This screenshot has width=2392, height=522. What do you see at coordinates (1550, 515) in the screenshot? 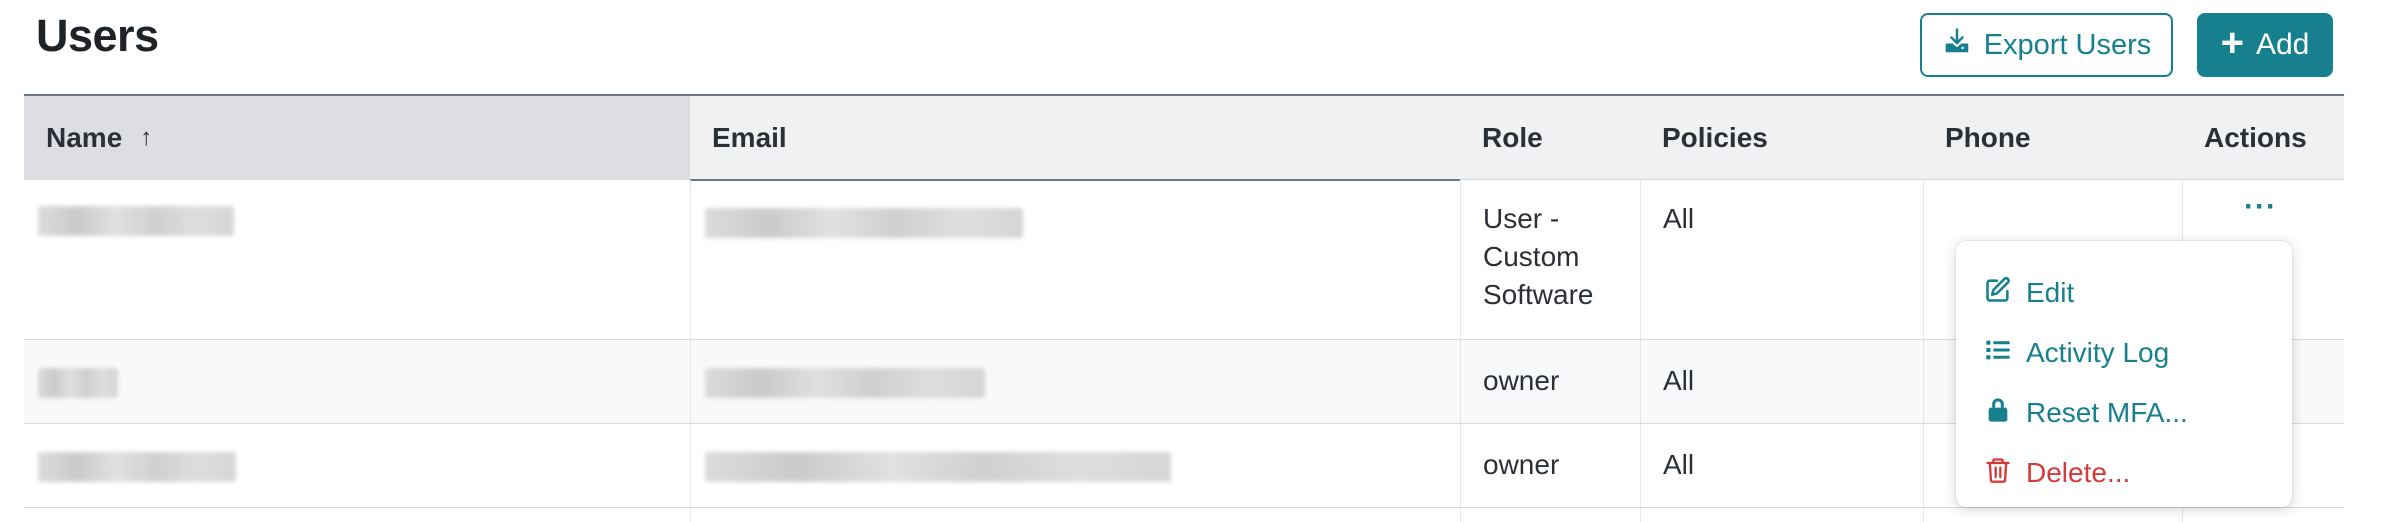
I see `role-cell` at bounding box center [1550, 515].